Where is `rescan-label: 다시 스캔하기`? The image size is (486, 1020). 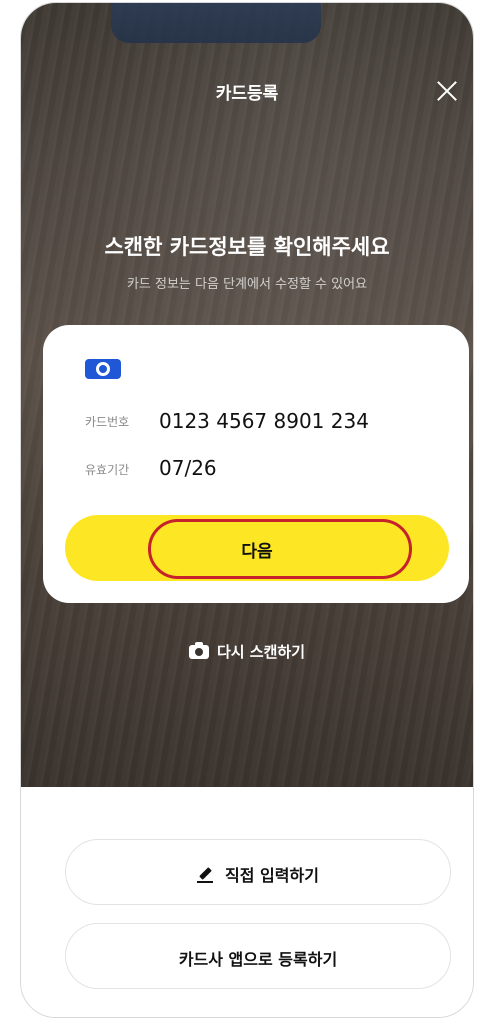 rescan-label: 다시 스캔하기 is located at coordinates (261, 652).